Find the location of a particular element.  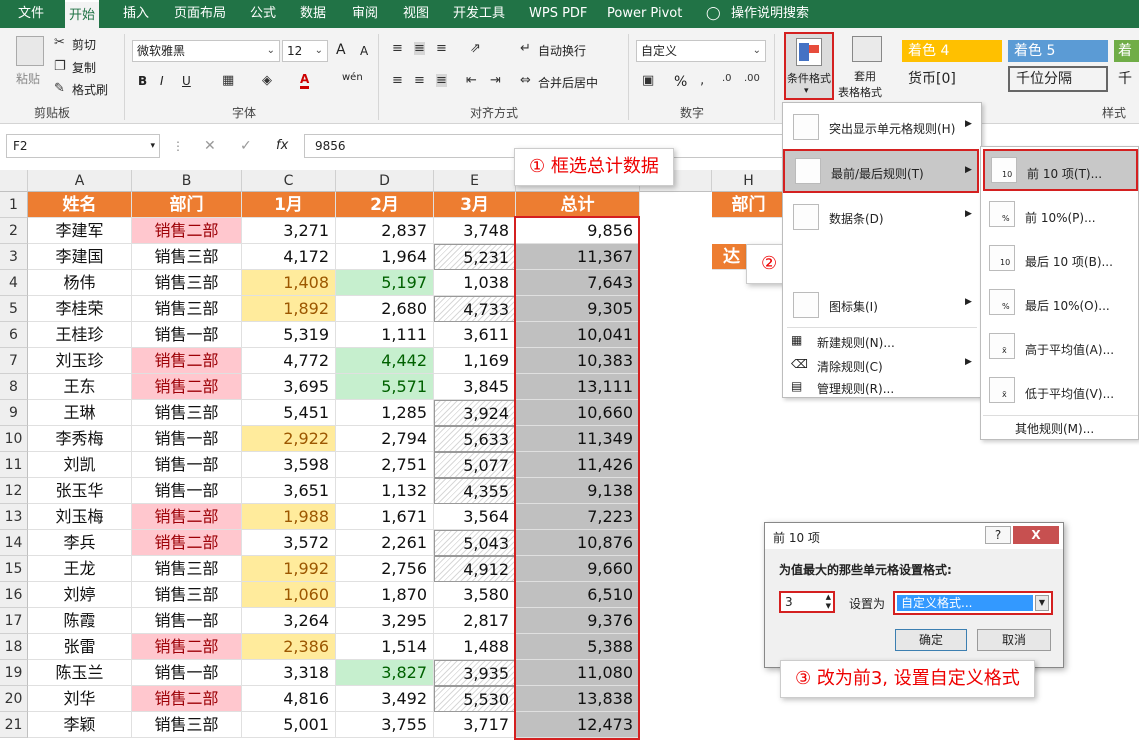

cell-m1: 2,386 is located at coordinates (289, 647).